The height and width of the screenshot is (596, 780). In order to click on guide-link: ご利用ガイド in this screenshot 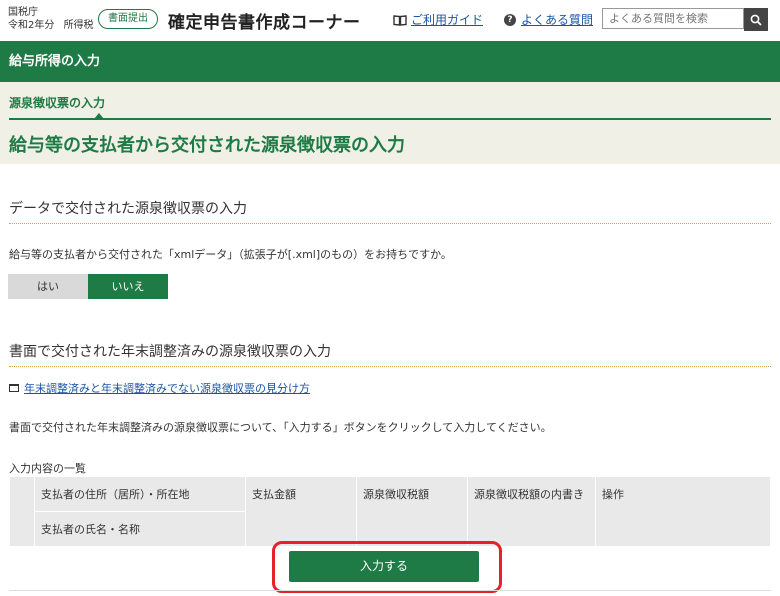, I will do `click(438, 19)`.